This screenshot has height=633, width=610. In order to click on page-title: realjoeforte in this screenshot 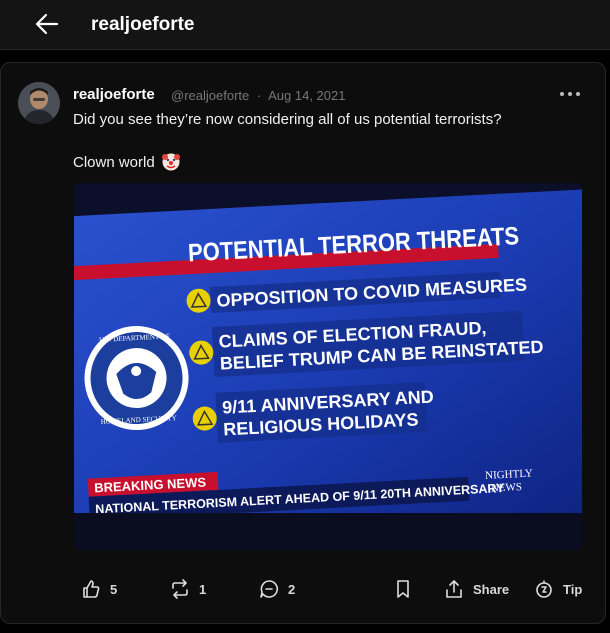, I will do `click(143, 24)`.